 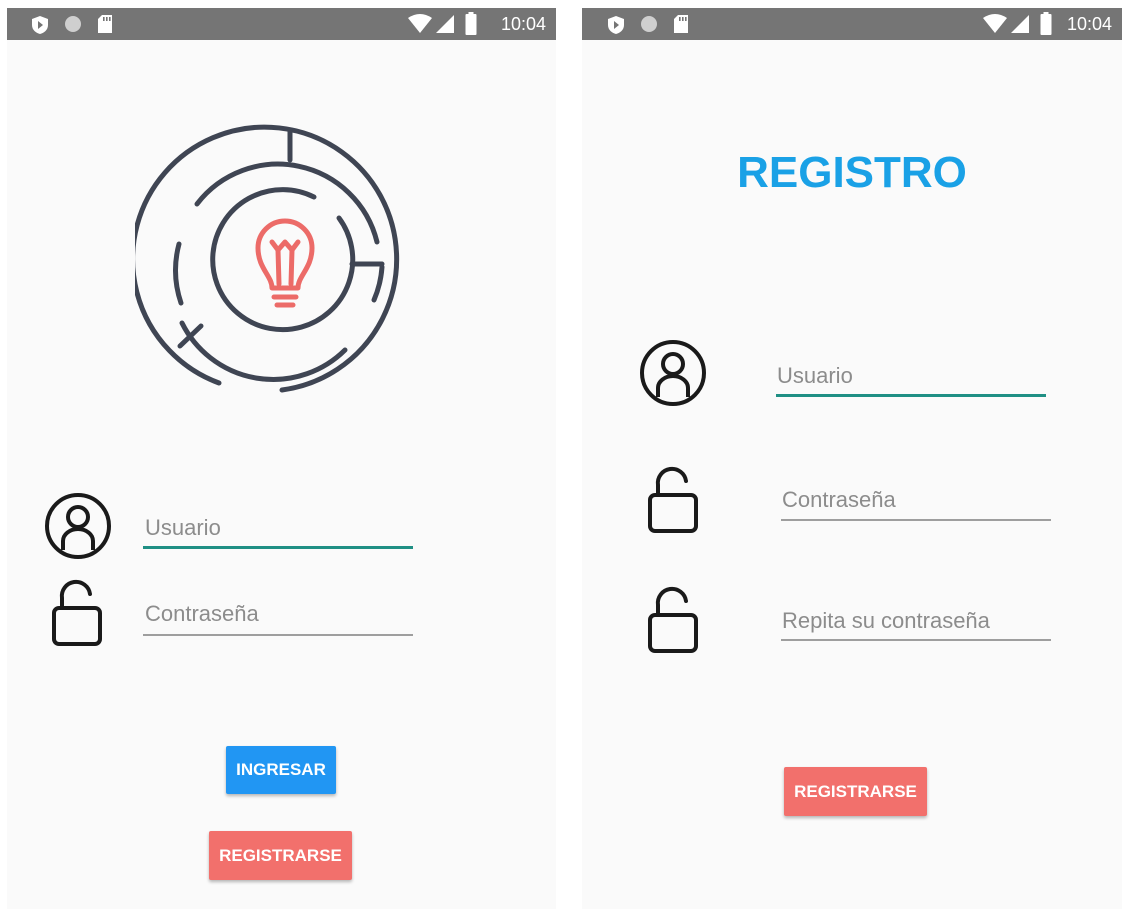 What do you see at coordinates (285, 263) in the screenshot?
I see `lightbulb-icon` at bounding box center [285, 263].